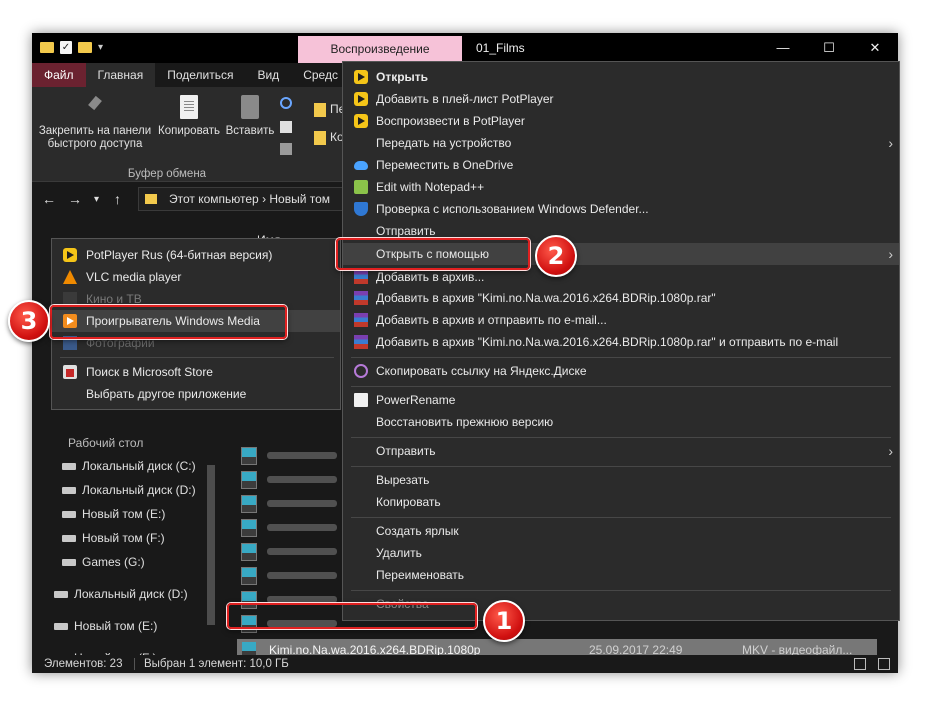 This screenshot has height=705, width=930. What do you see at coordinates (211, 545) in the screenshot?
I see `scrollbar-thumb` at bounding box center [211, 545].